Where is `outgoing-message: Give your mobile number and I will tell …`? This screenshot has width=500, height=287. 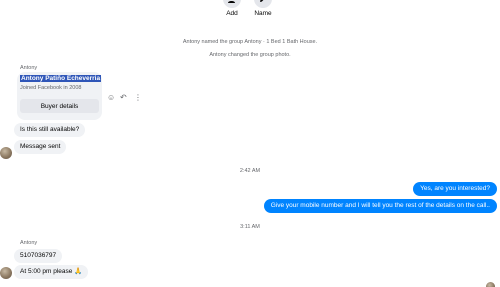
outgoing-message: Give your mobile number and I will tell … is located at coordinates (380, 206).